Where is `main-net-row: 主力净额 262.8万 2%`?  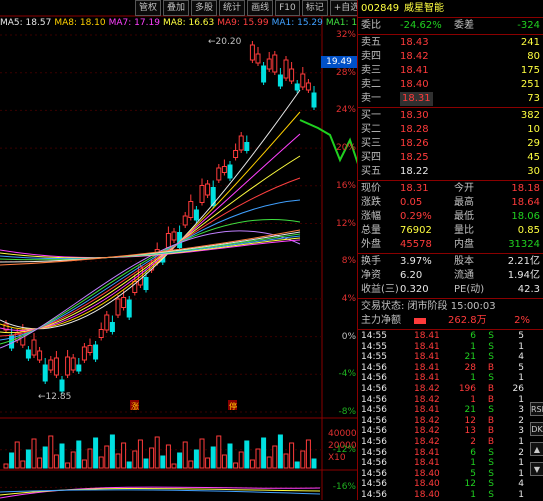
main-net-row: 主力净额 262.8万 2% is located at coordinates (450, 321).